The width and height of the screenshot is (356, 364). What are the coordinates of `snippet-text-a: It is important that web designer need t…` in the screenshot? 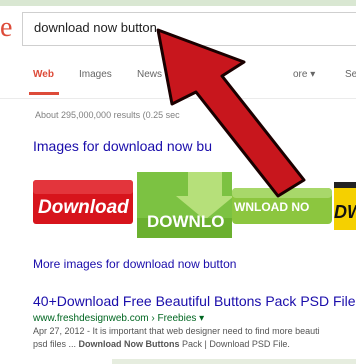 It's located at (206, 331).